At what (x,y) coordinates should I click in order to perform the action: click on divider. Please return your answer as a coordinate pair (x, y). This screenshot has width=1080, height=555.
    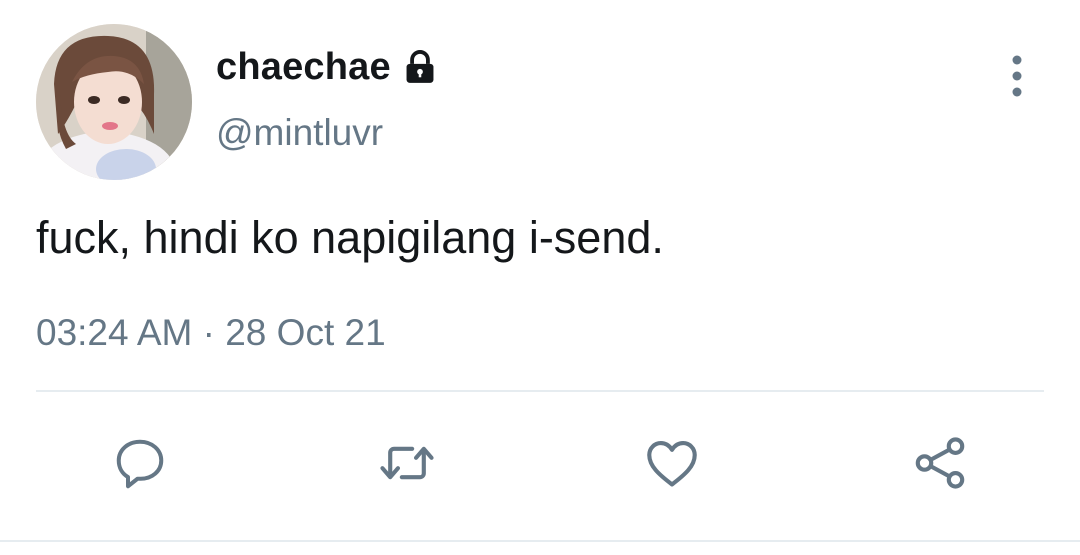
    Looking at the image, I should click on (540, 391).